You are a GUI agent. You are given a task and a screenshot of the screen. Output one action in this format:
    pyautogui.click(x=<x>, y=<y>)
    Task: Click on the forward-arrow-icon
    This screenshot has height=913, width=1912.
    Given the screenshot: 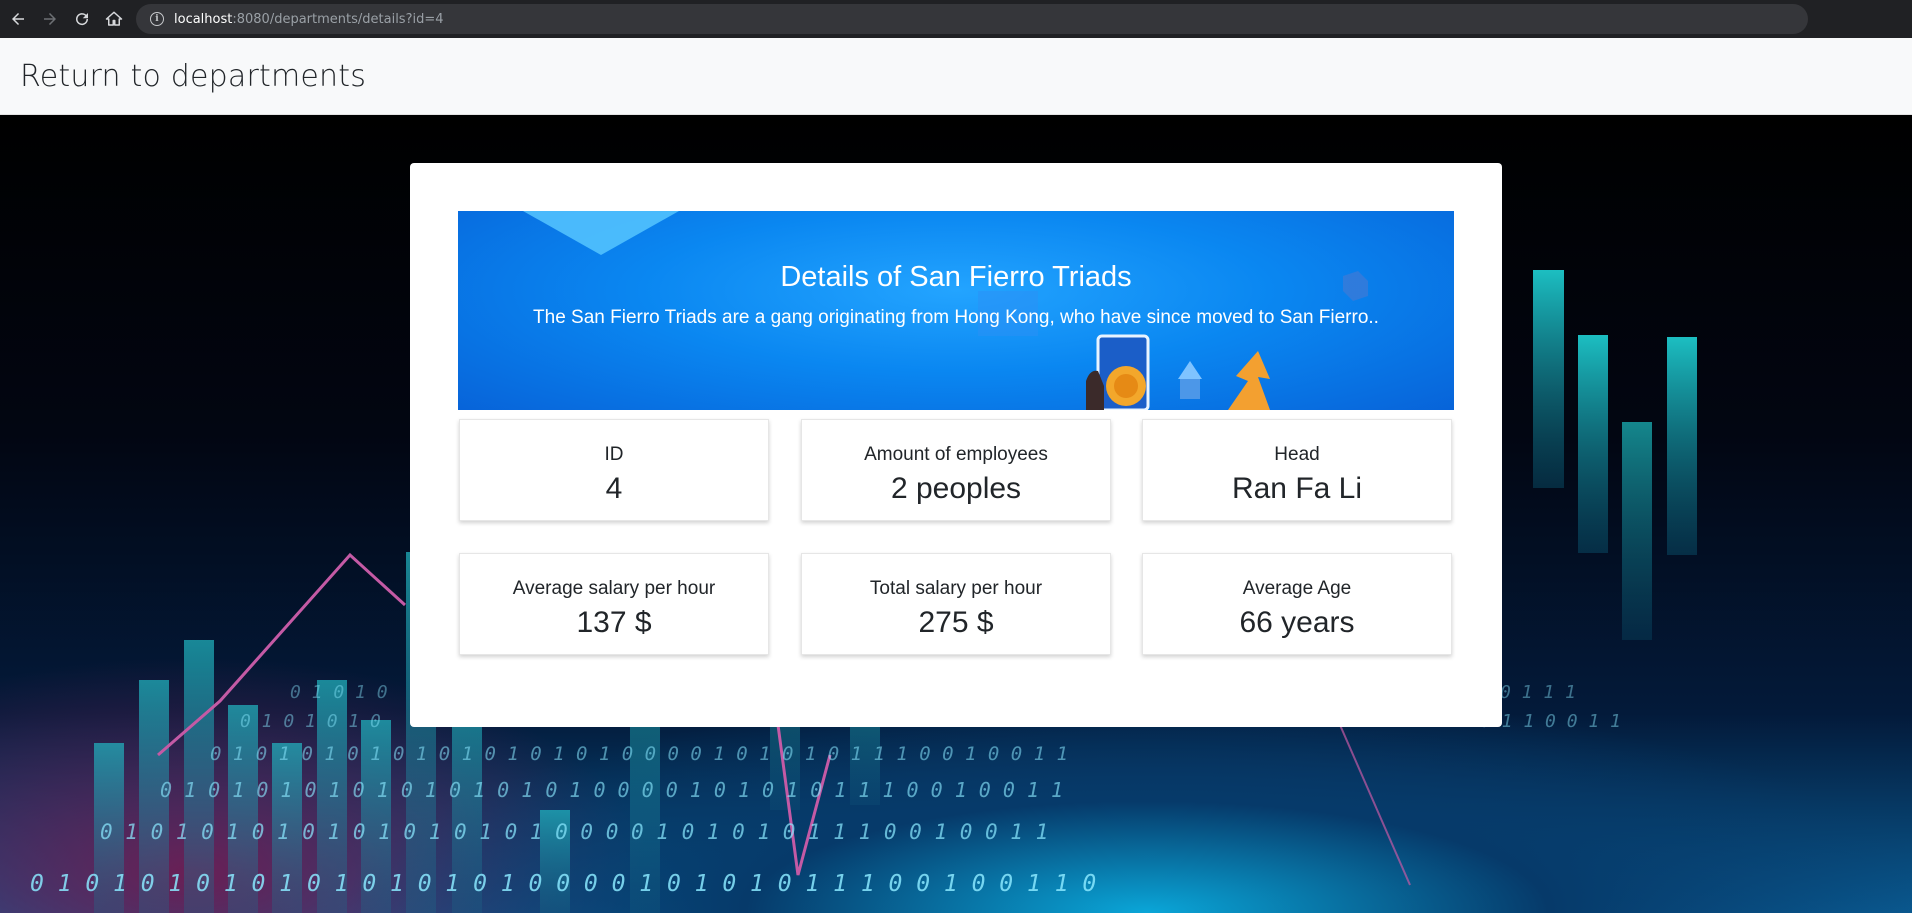 What is the action you would take?
    pyautogui.click(x=50, y=19)
    